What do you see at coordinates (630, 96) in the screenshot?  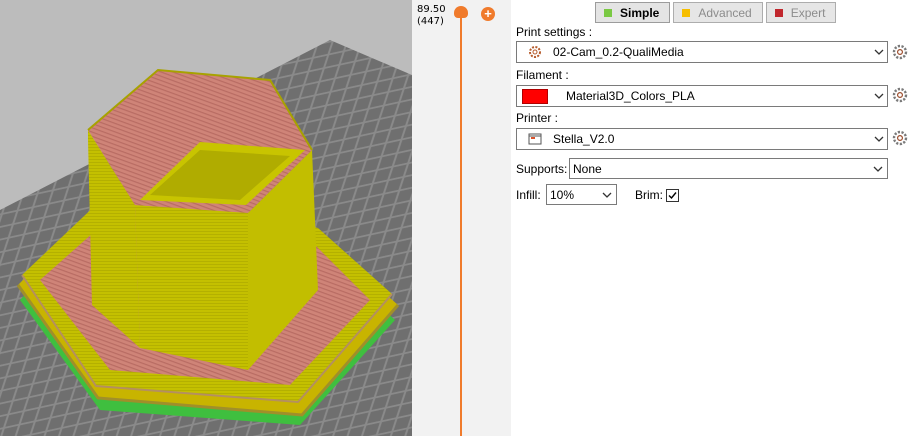 I see `filament-value: Material3D_Colors_PLA` at bounding box center [630, 96].